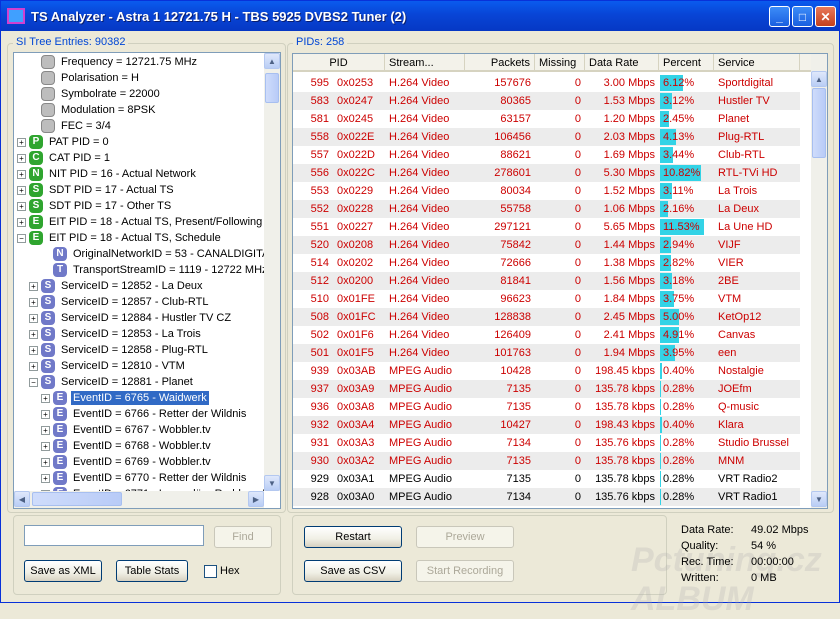 This screenshot has width=840, height=619. What do you see at coordinates (117, 286) in the screenshot?
I see `tree-item: + S ServiceID = 12852 - La Deux` at bounding box center [117, 286].